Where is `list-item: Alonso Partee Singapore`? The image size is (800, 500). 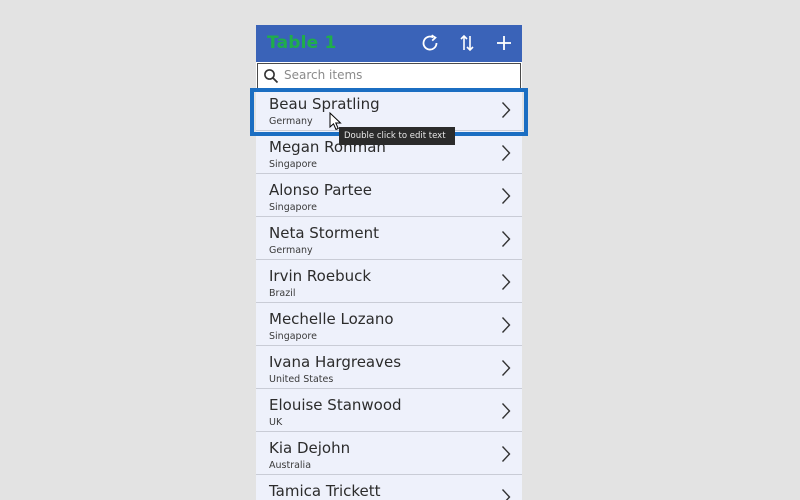
list-item: Alonso Partee Singapore is located at coordinates (389, 195).